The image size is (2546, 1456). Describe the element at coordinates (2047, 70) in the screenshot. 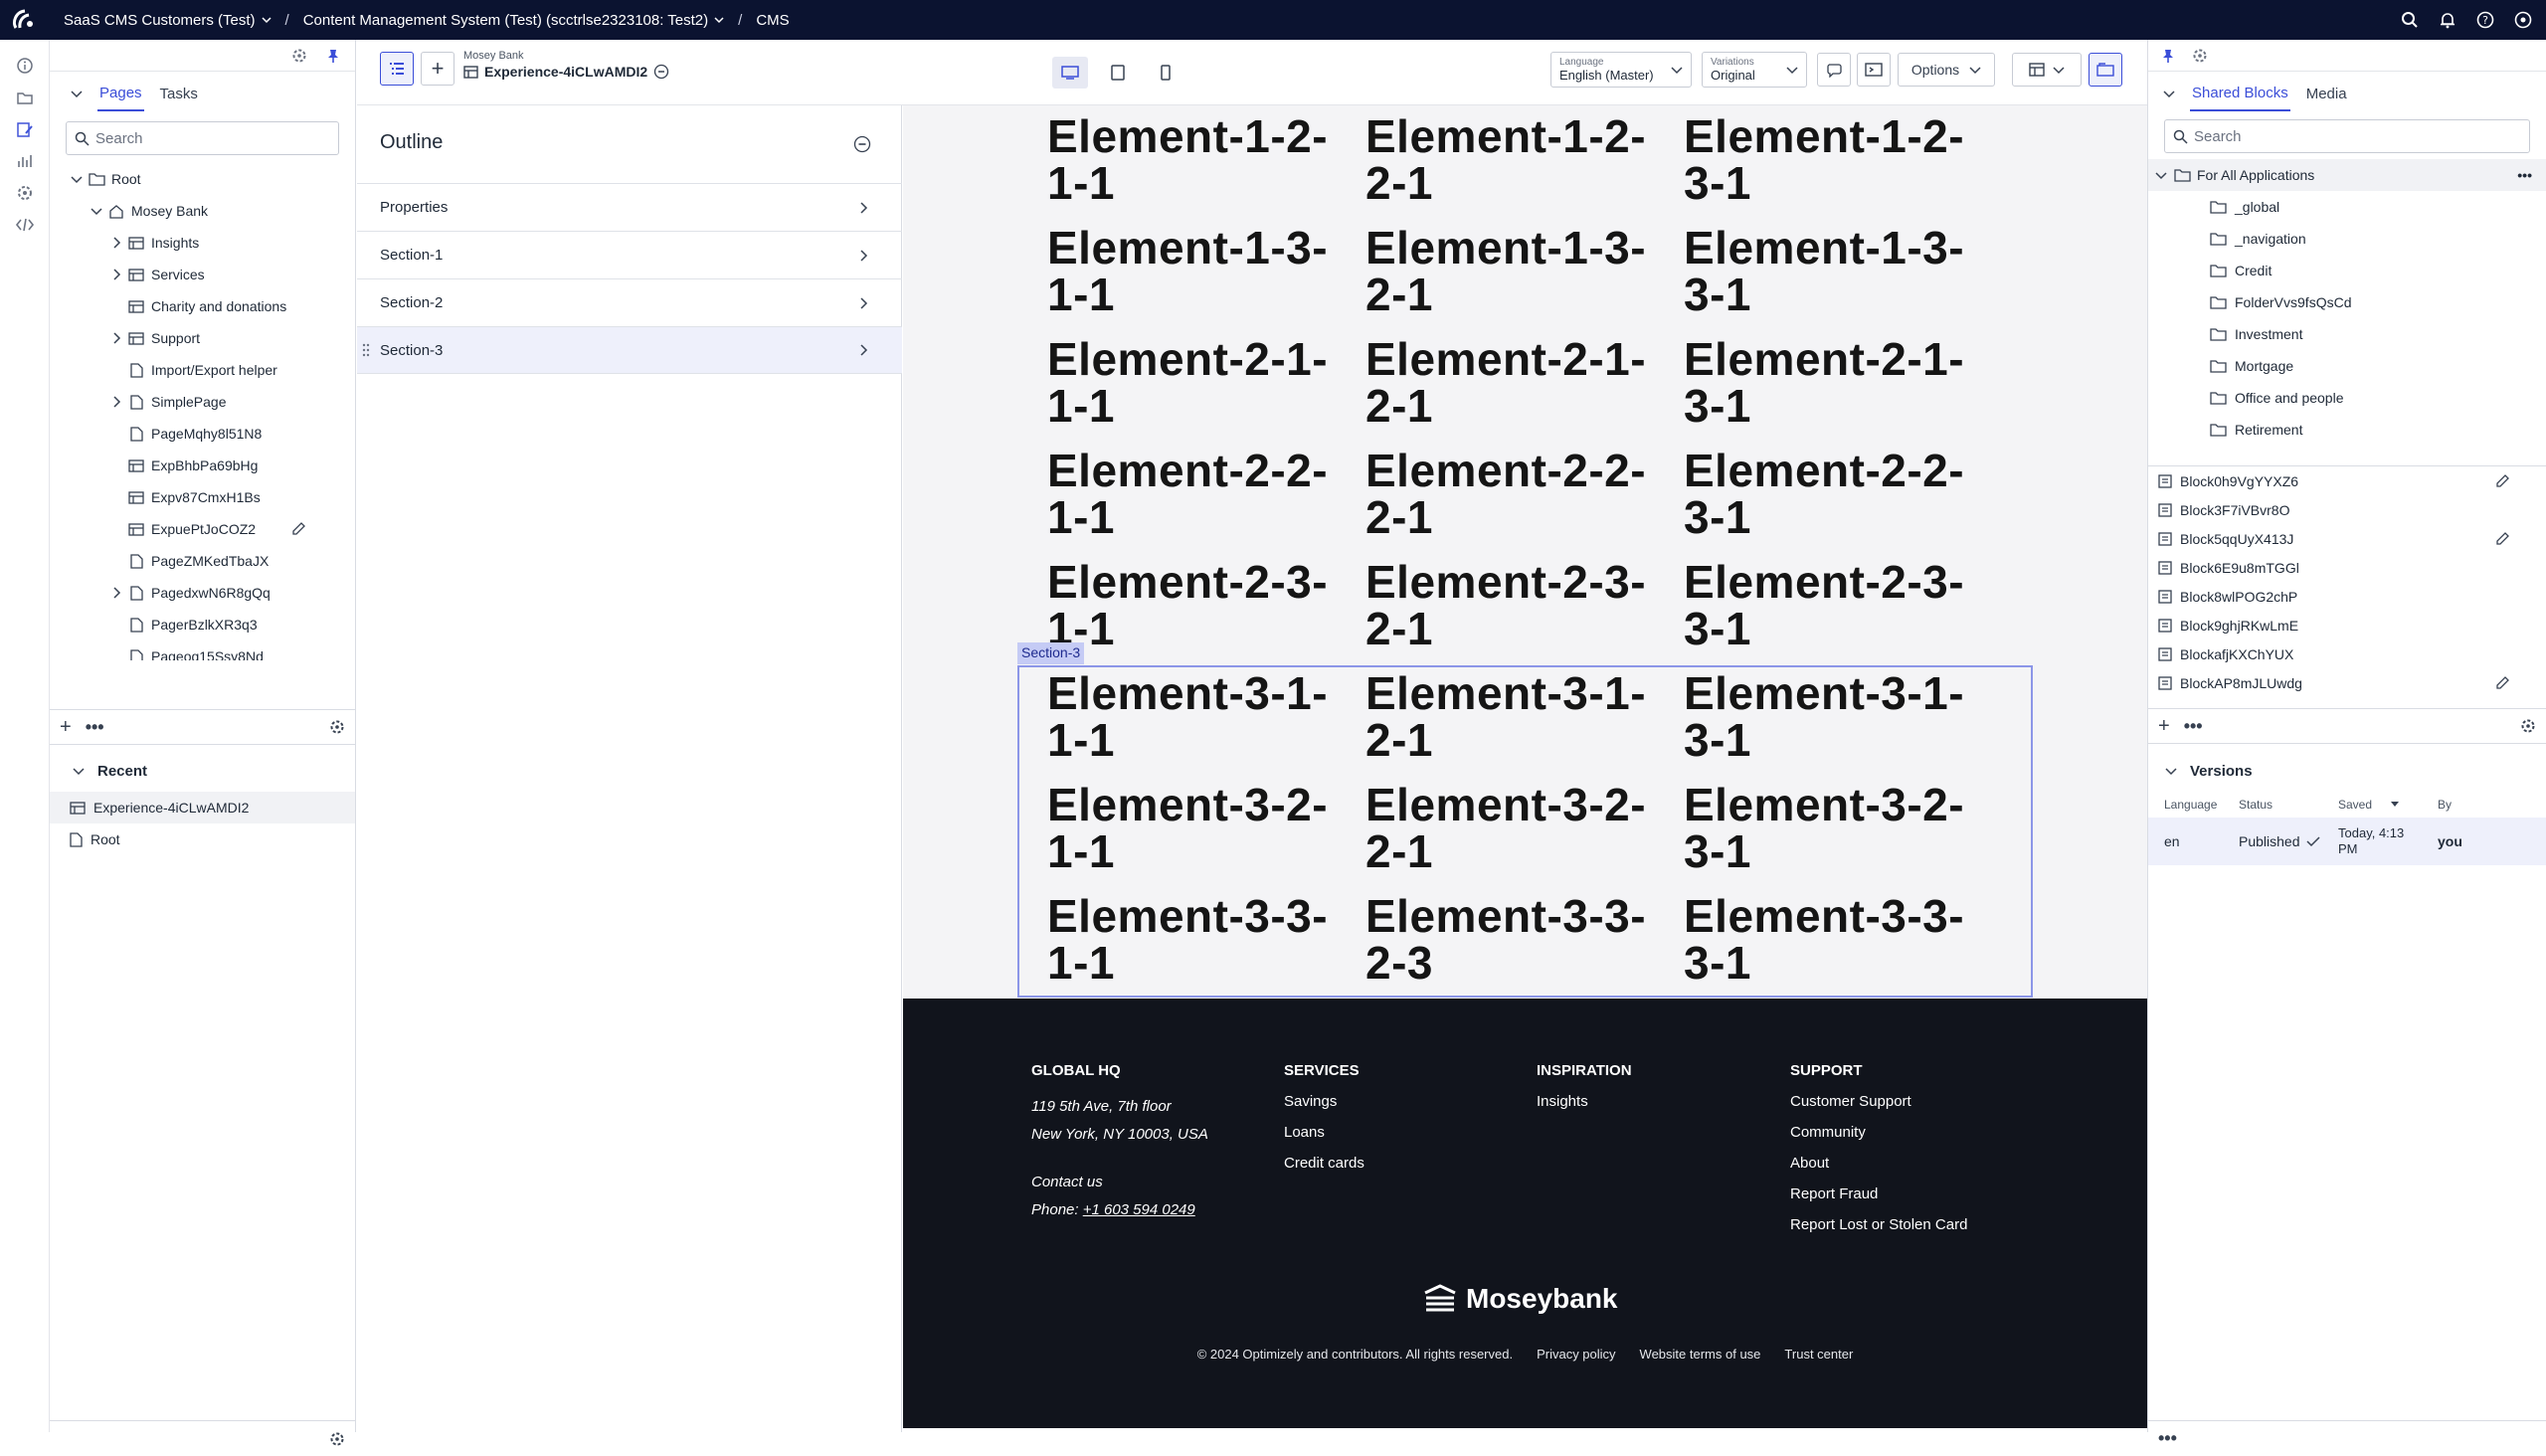

I see `layout-menu-button` at that location.